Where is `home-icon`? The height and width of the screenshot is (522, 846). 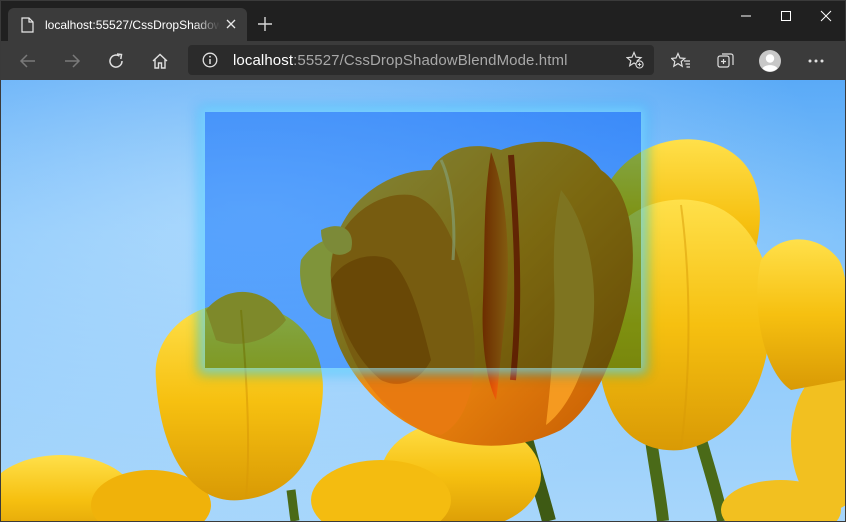 home-icon is located at coordinates (160, 61).